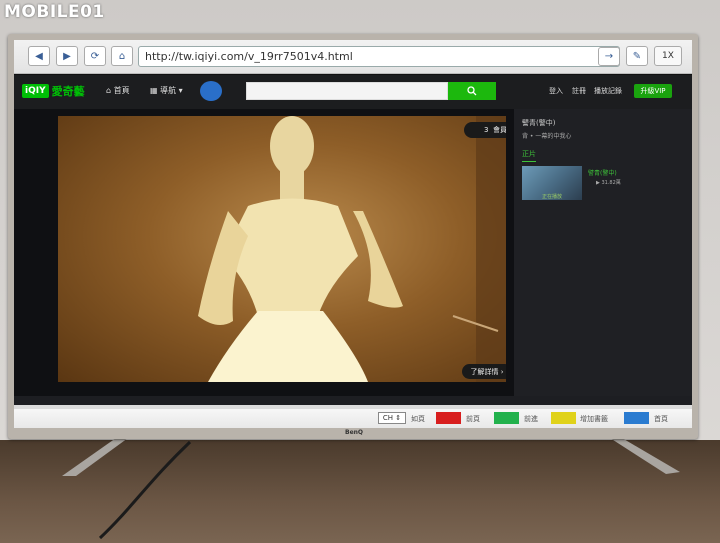 This screenshot has width=720, height=543. Describe the element at coordinates (636, 418) in the screenshot. I see `blue-key` at that location.